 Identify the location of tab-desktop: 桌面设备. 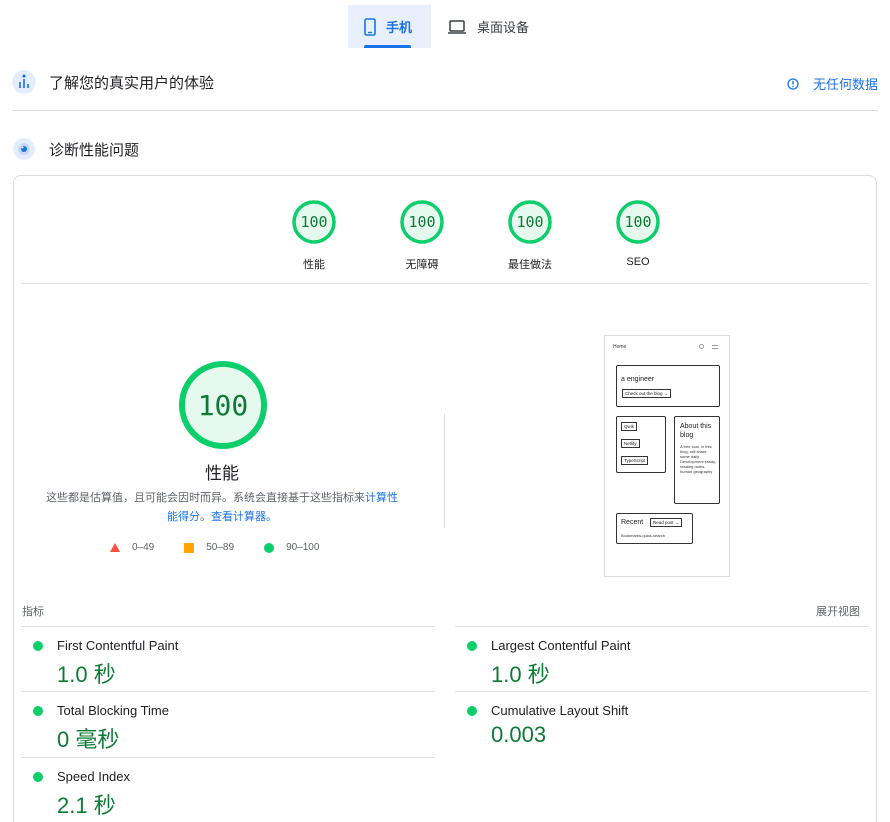
(488, 26).